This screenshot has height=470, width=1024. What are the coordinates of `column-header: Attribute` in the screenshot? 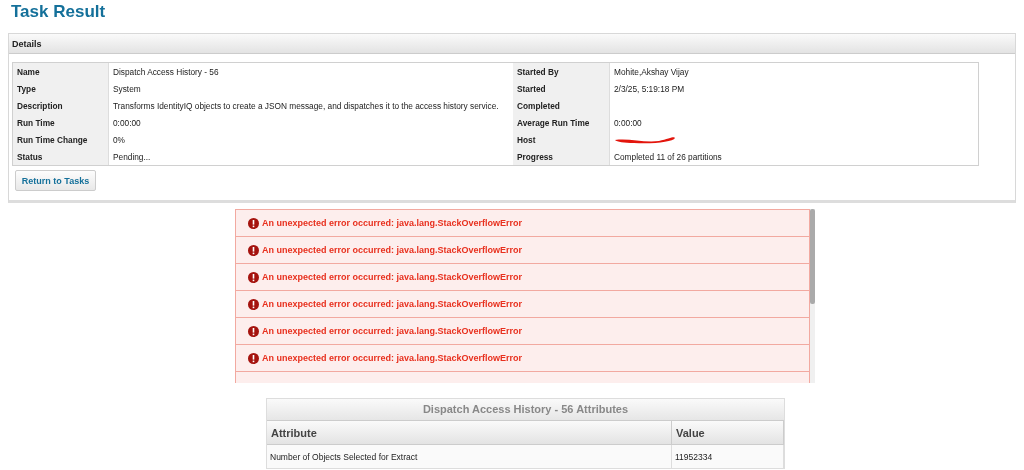 It's located at (469, 433).